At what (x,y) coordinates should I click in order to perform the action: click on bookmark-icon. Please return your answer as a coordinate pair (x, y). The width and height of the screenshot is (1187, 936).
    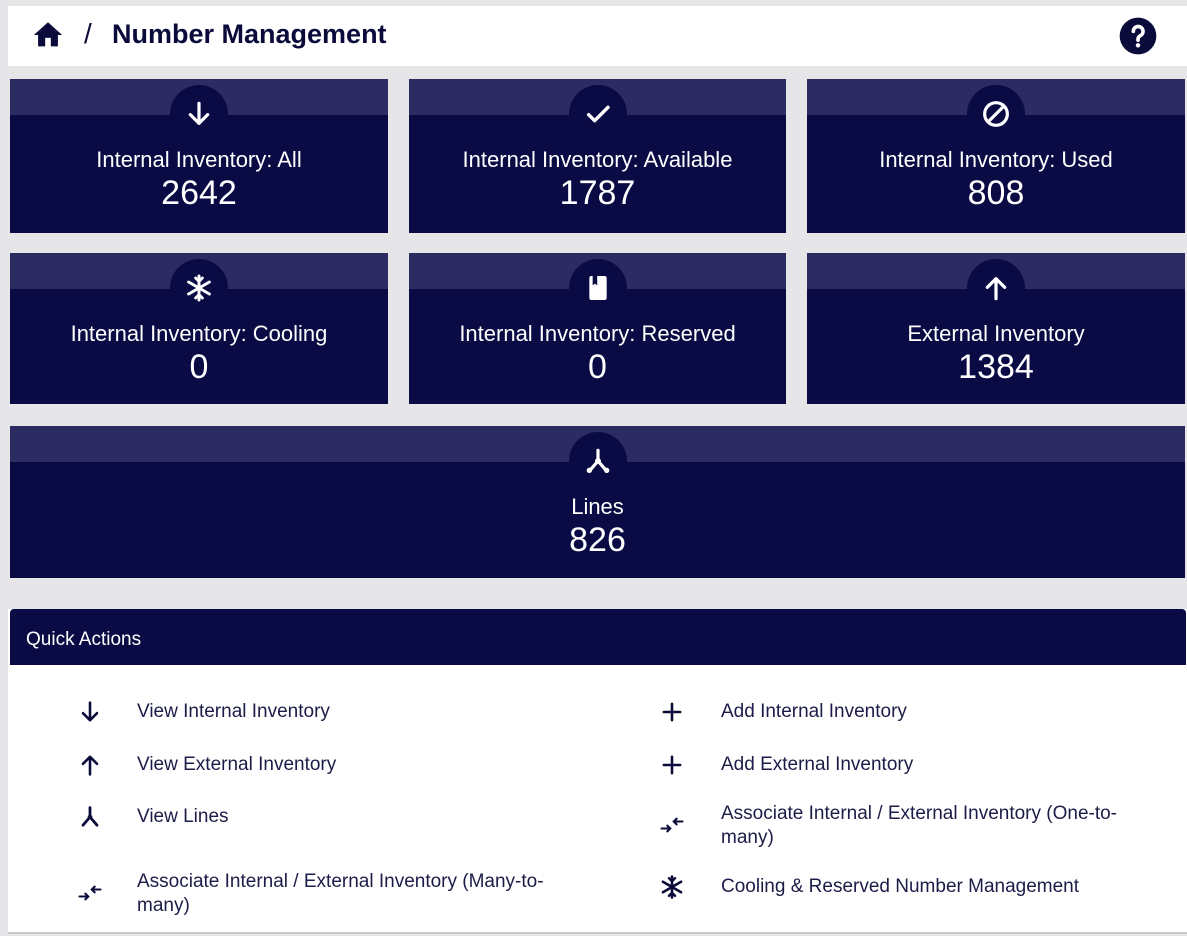
    Looking at the image, I should click on (597, 288).